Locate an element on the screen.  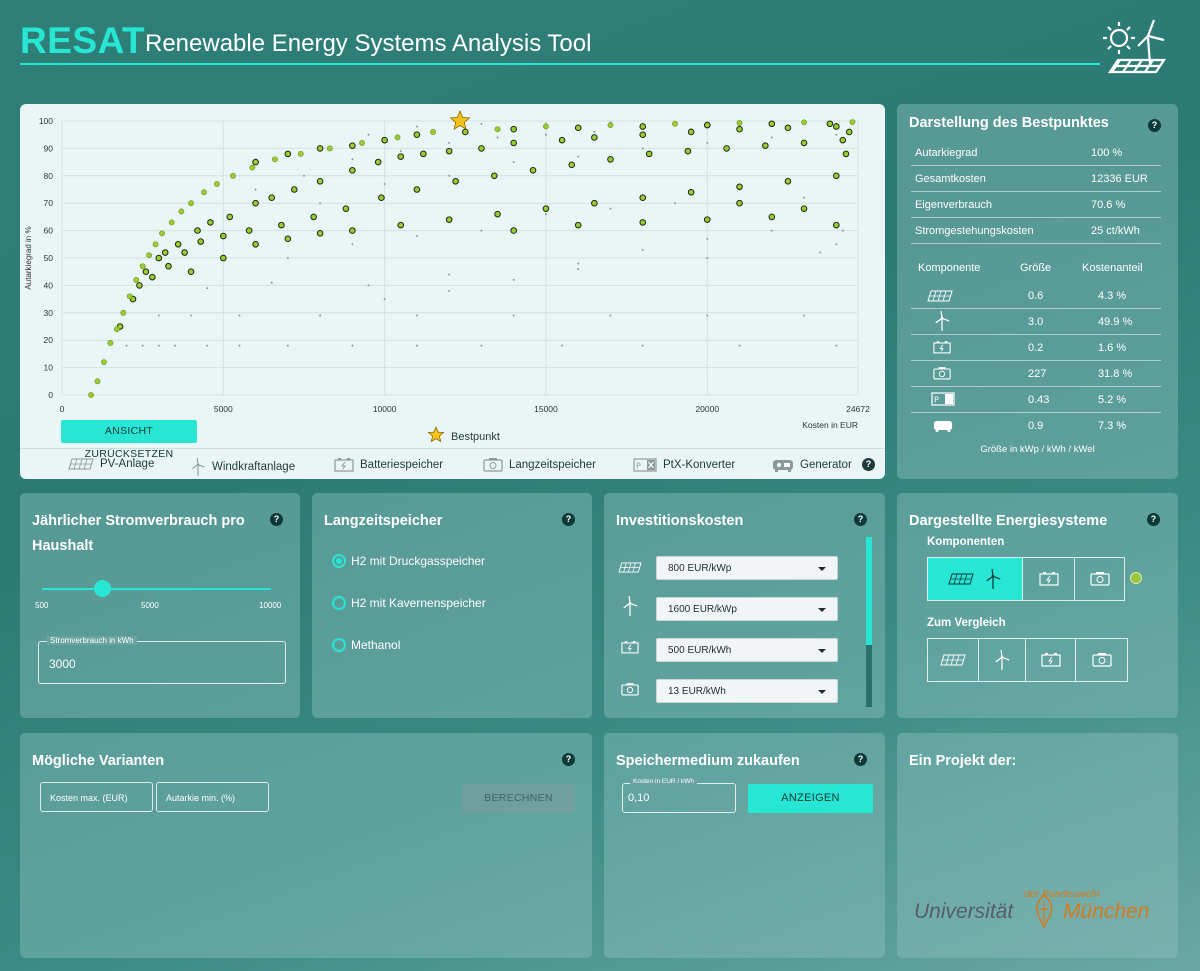
legend-ptx: PtX-Konverter is located at coordinates (684, 465).